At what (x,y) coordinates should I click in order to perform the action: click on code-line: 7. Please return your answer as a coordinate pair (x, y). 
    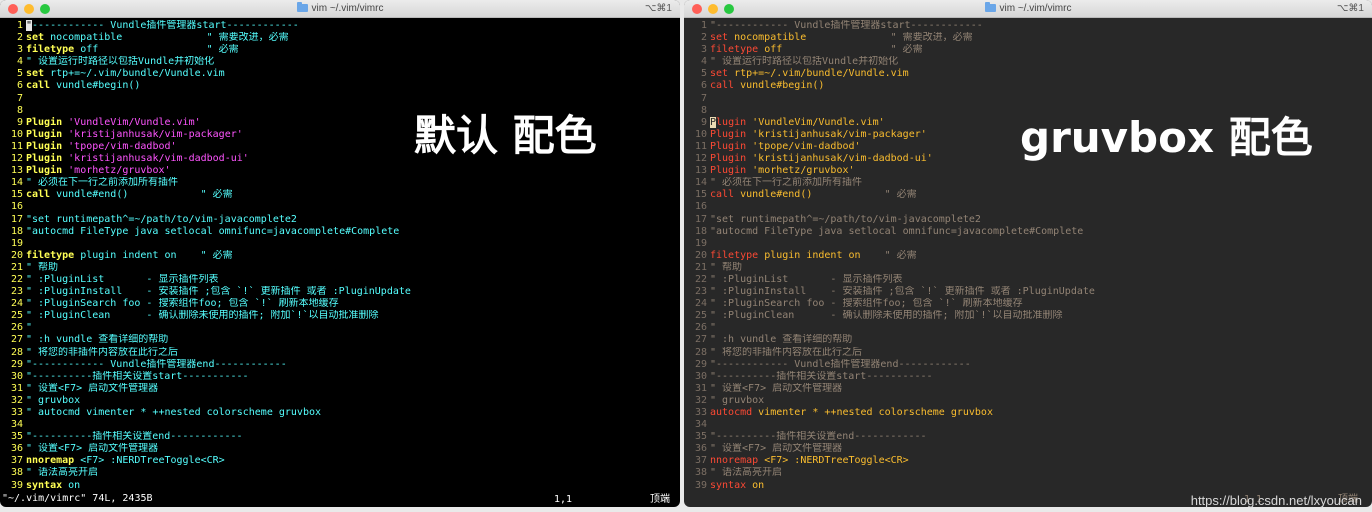
    Looking at the image, I should click on (1029, 99).